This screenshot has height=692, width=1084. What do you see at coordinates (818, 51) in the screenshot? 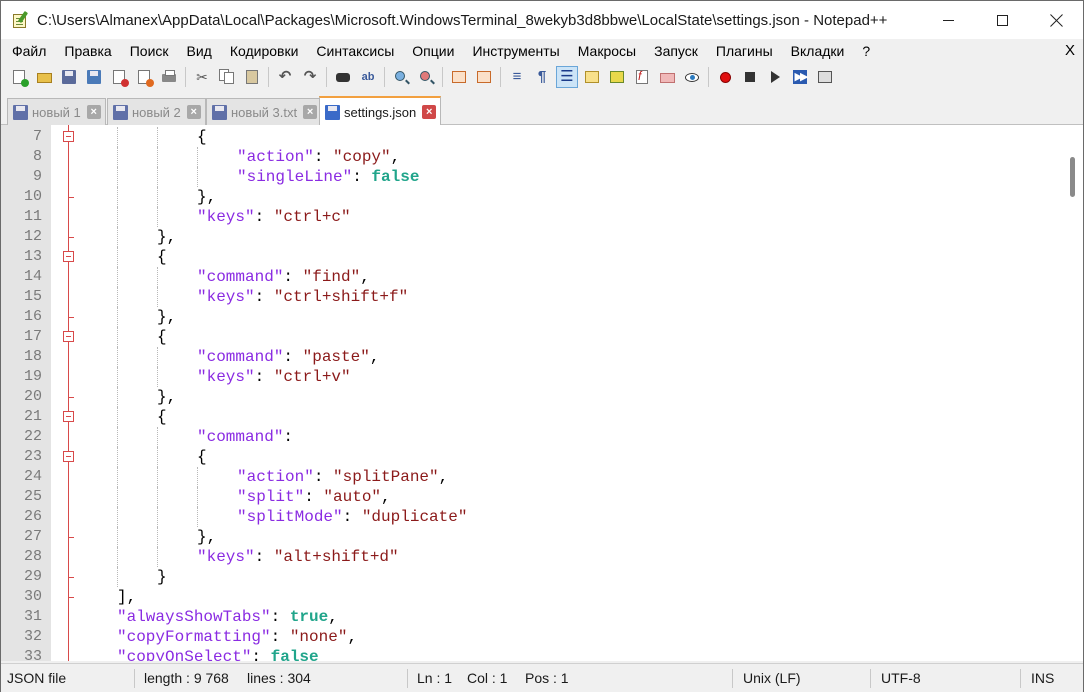
I see `menu-window: Вкладки` at bounding box center [818, 51].